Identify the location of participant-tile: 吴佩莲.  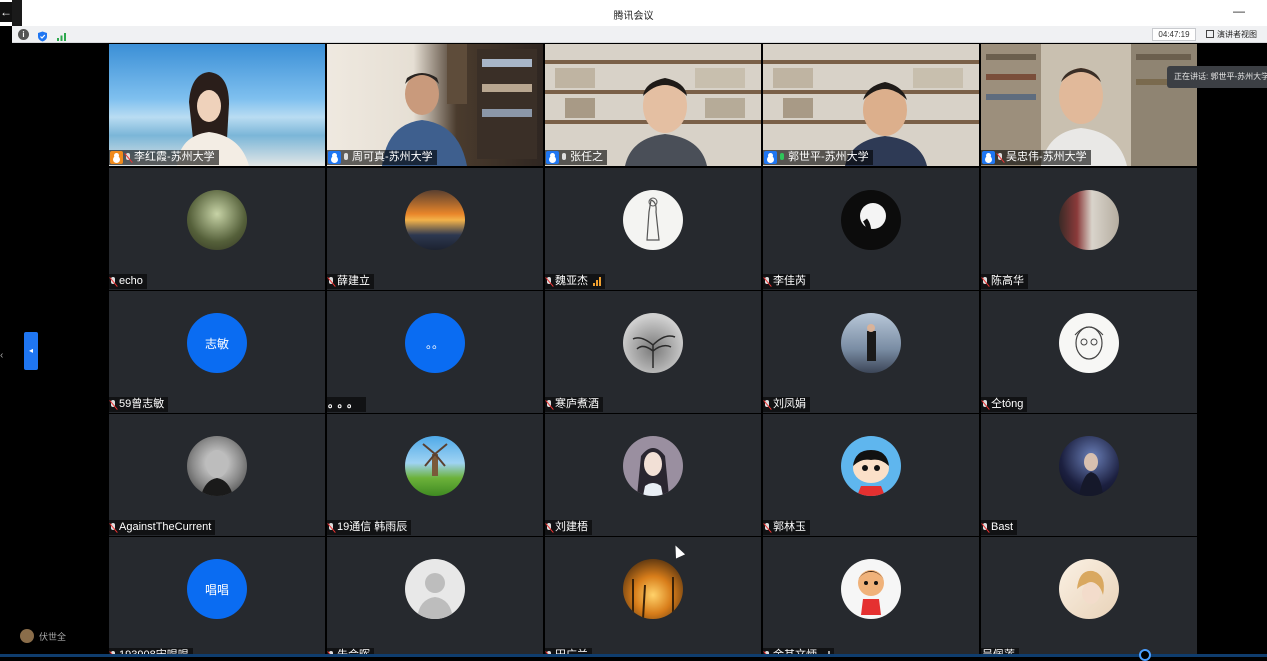
(1089, 597).